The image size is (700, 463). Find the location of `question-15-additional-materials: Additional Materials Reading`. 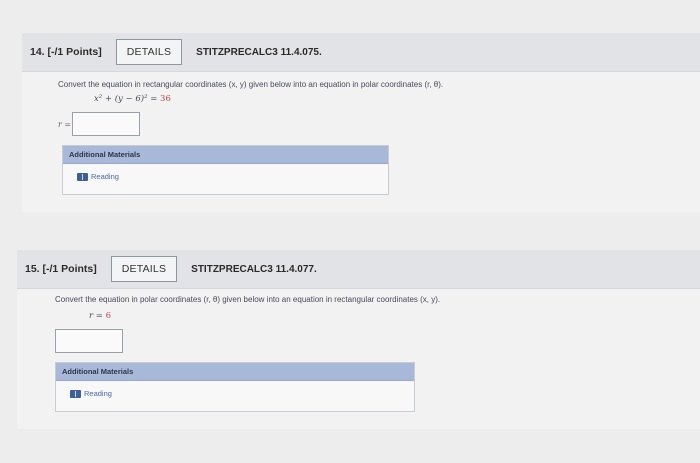

question-15-additional-materials: Additional Materials Reading is located at coordinates (235, 387).